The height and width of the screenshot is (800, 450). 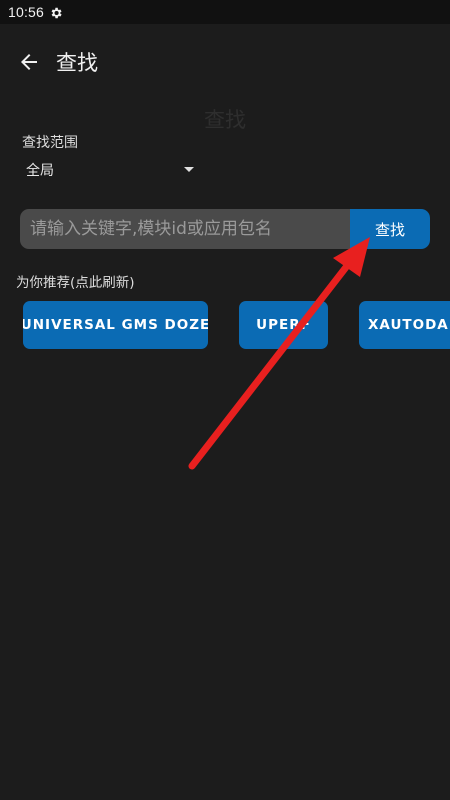 I want to click on app-bar: 查找, so click(x=225, y=62).